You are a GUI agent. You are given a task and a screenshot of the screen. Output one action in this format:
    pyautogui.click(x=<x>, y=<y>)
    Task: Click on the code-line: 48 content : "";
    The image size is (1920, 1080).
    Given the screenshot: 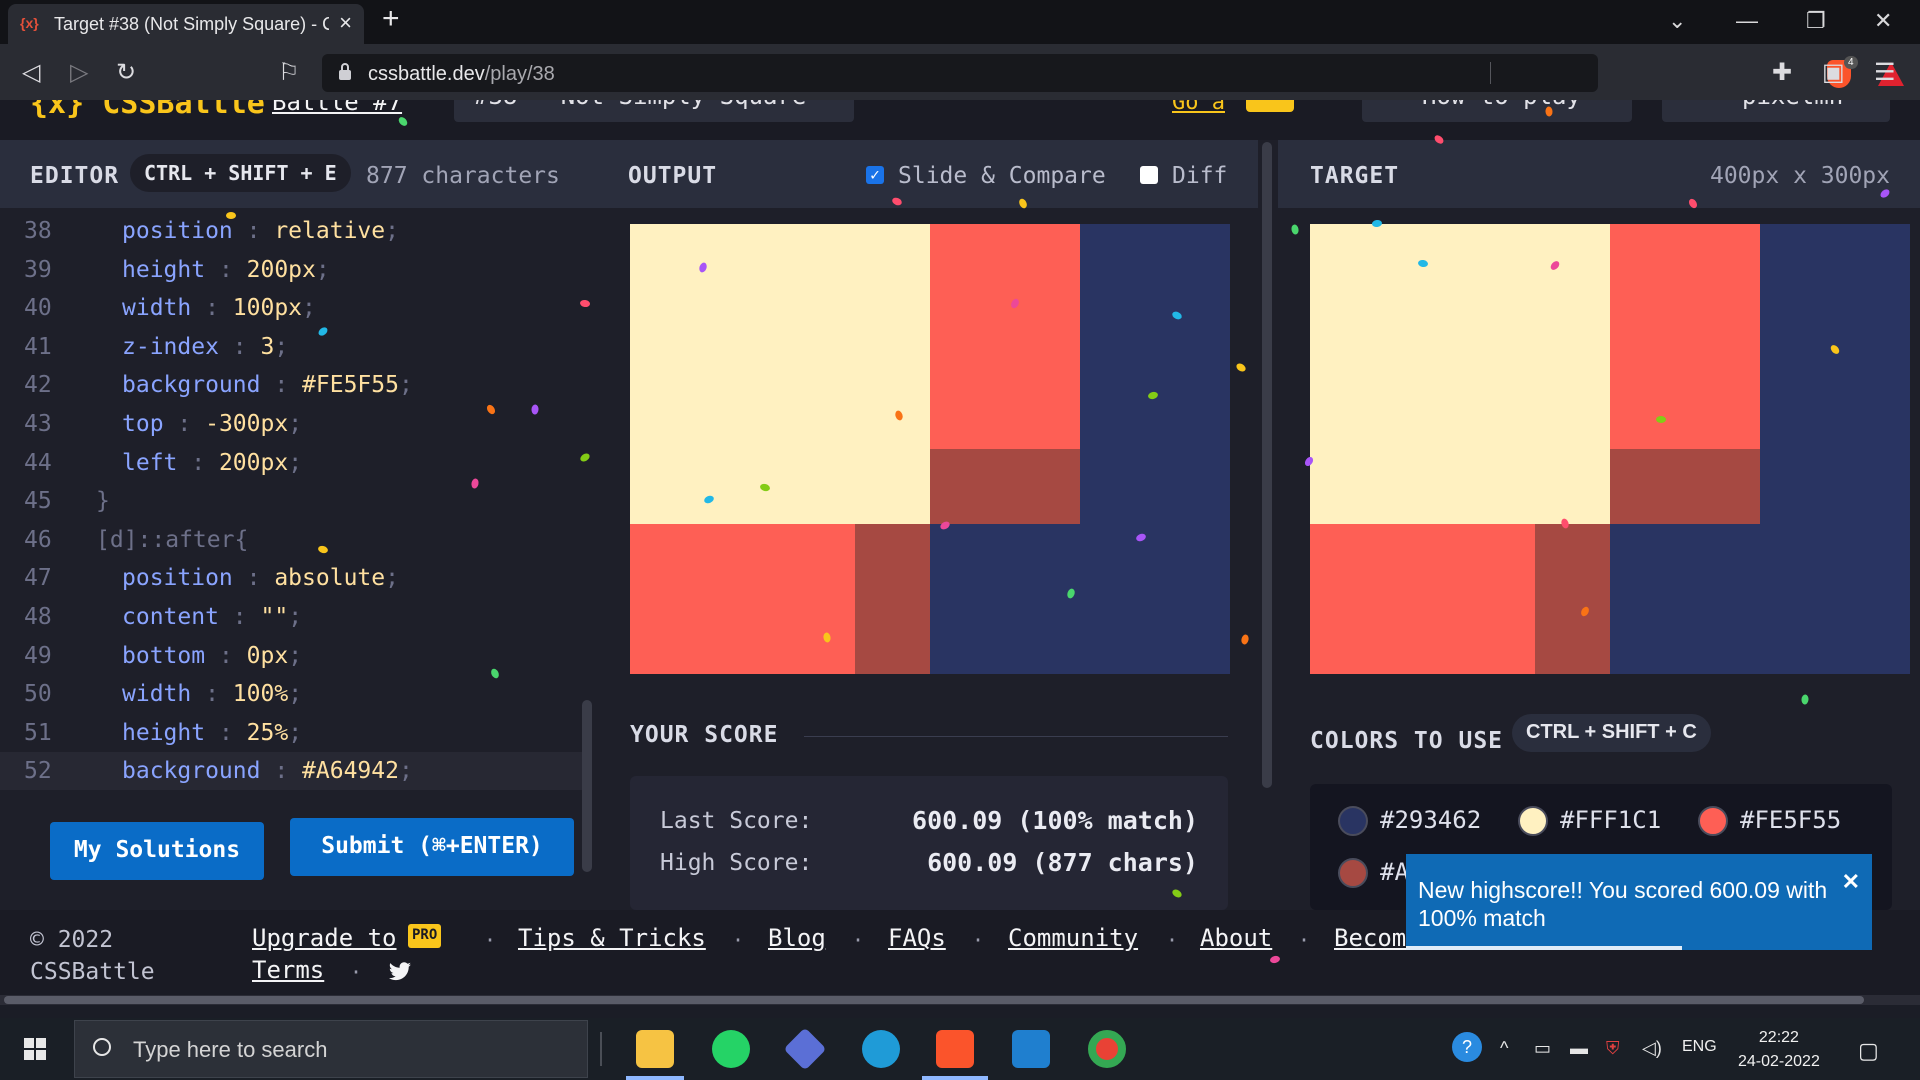 What is the action you would take?
    pyautogui.click(x=291, y=617)
    